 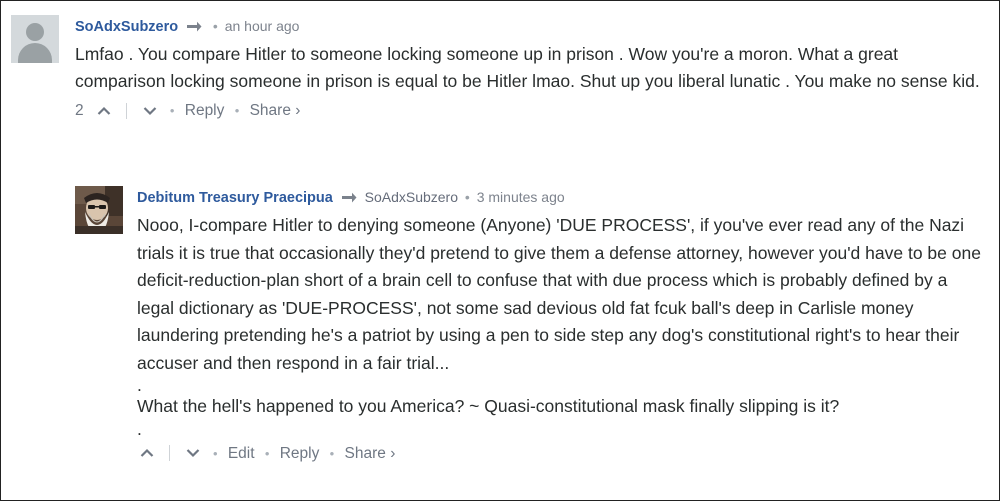 I want to click on timestamp: 3 minutes ago, so click(x=521, y=197).